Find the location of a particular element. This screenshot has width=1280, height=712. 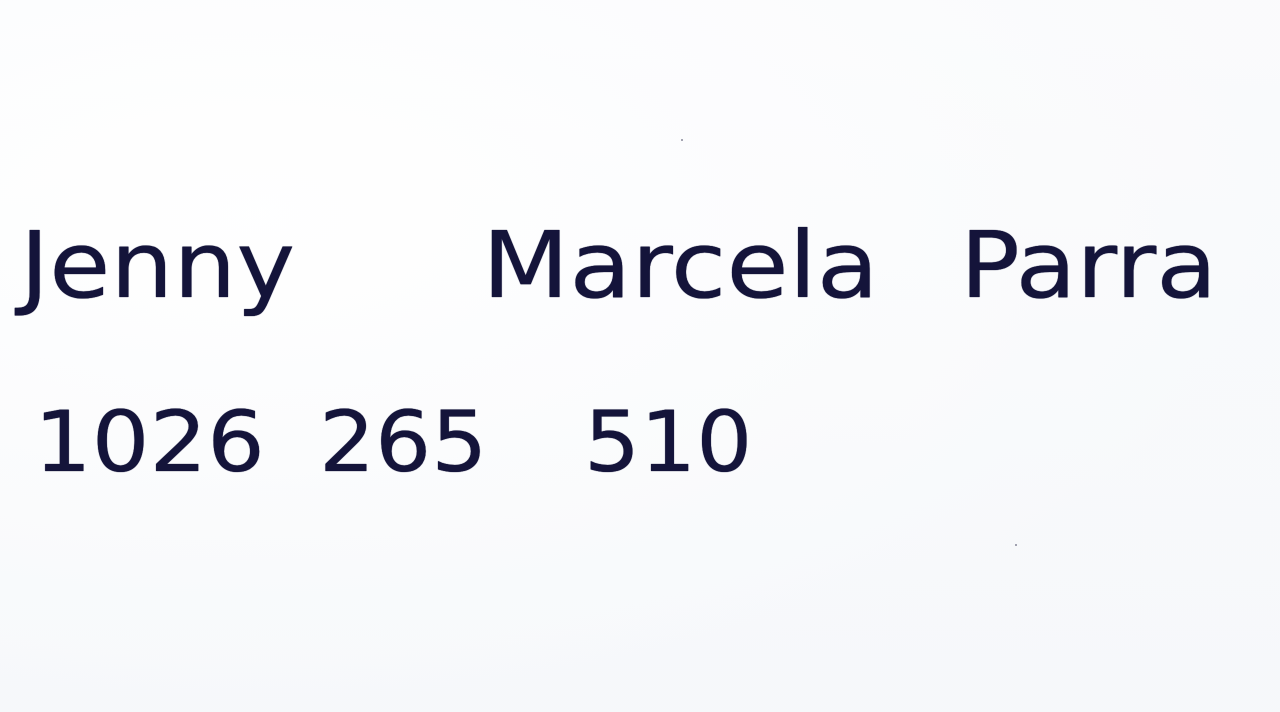

id-group-1: 1026 is located at coordinates (149, 442).